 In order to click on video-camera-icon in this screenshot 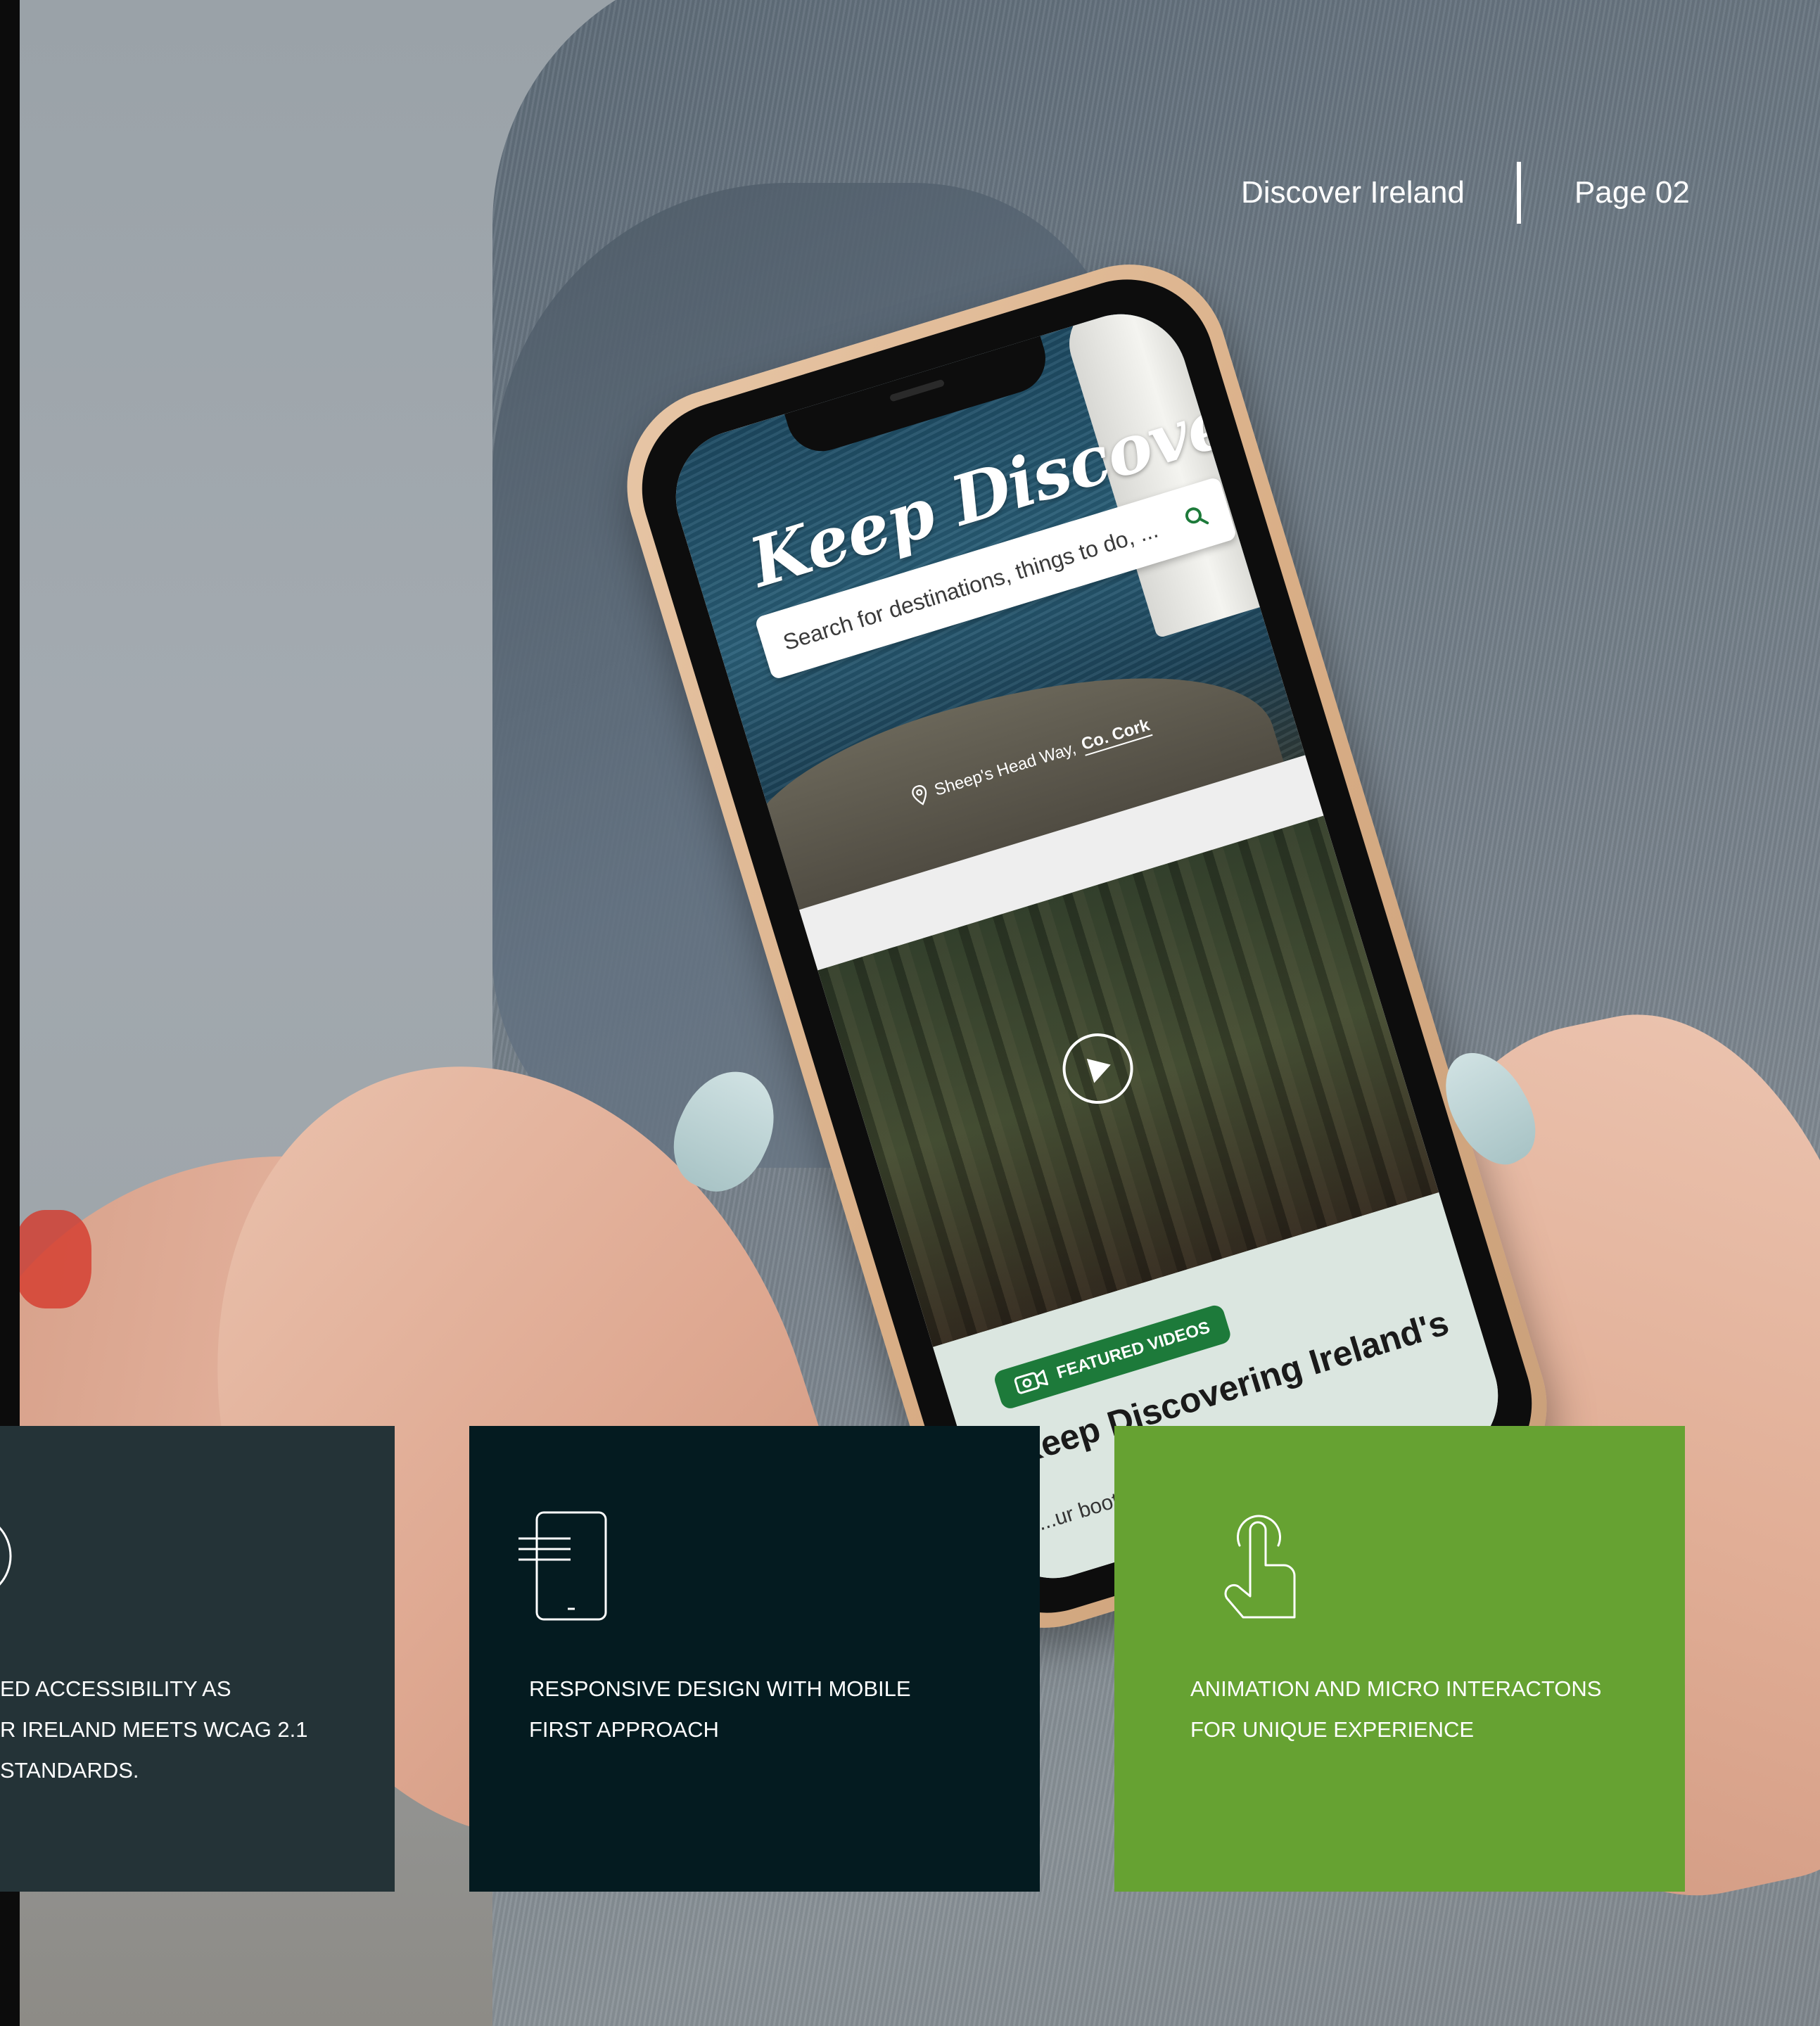, I will do `click(1031, 1382)`.